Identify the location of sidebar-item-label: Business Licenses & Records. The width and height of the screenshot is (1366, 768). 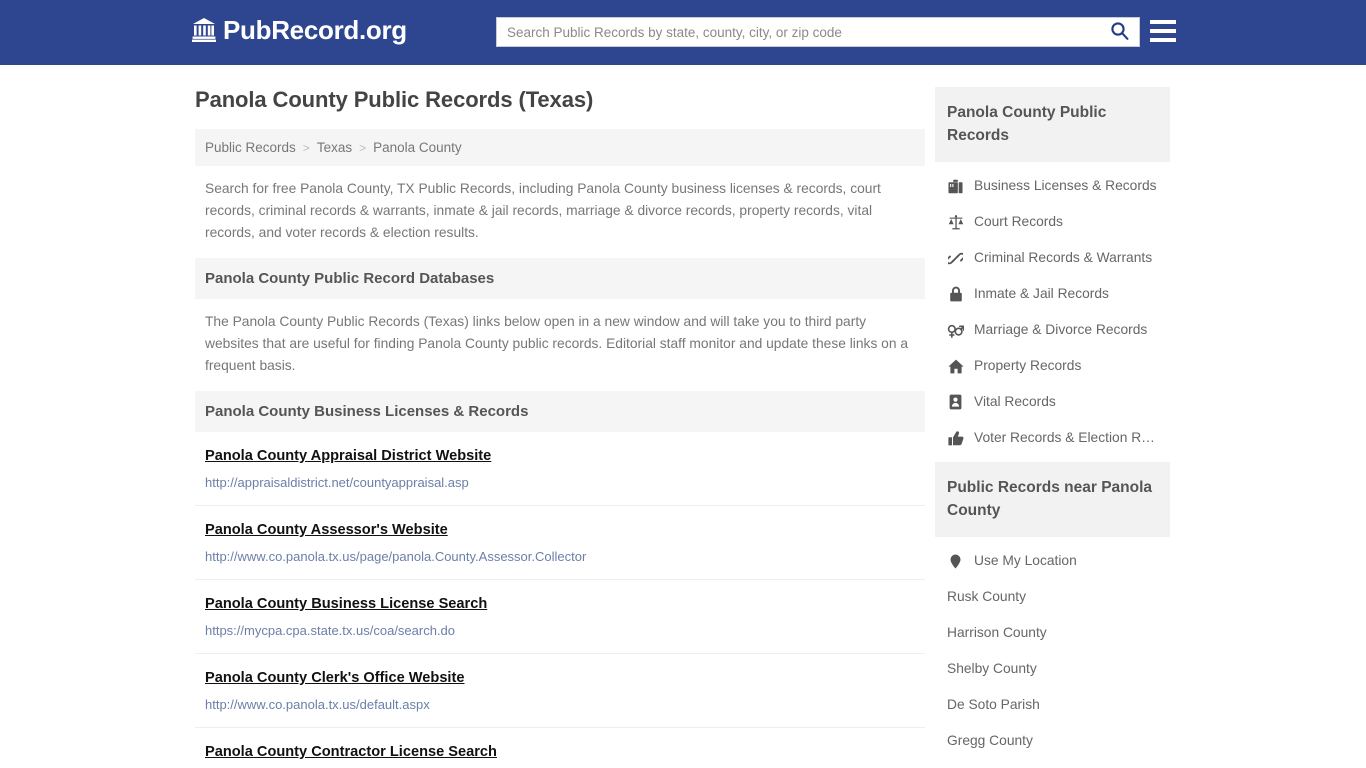
(1065, 185).